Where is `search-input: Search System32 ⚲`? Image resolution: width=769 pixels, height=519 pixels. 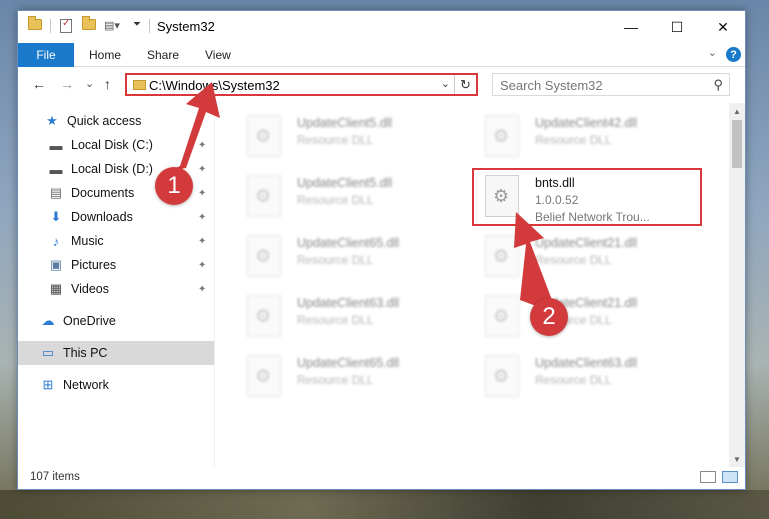 search-input: Search System32 ⚲ is located at coordinates (611, 84).